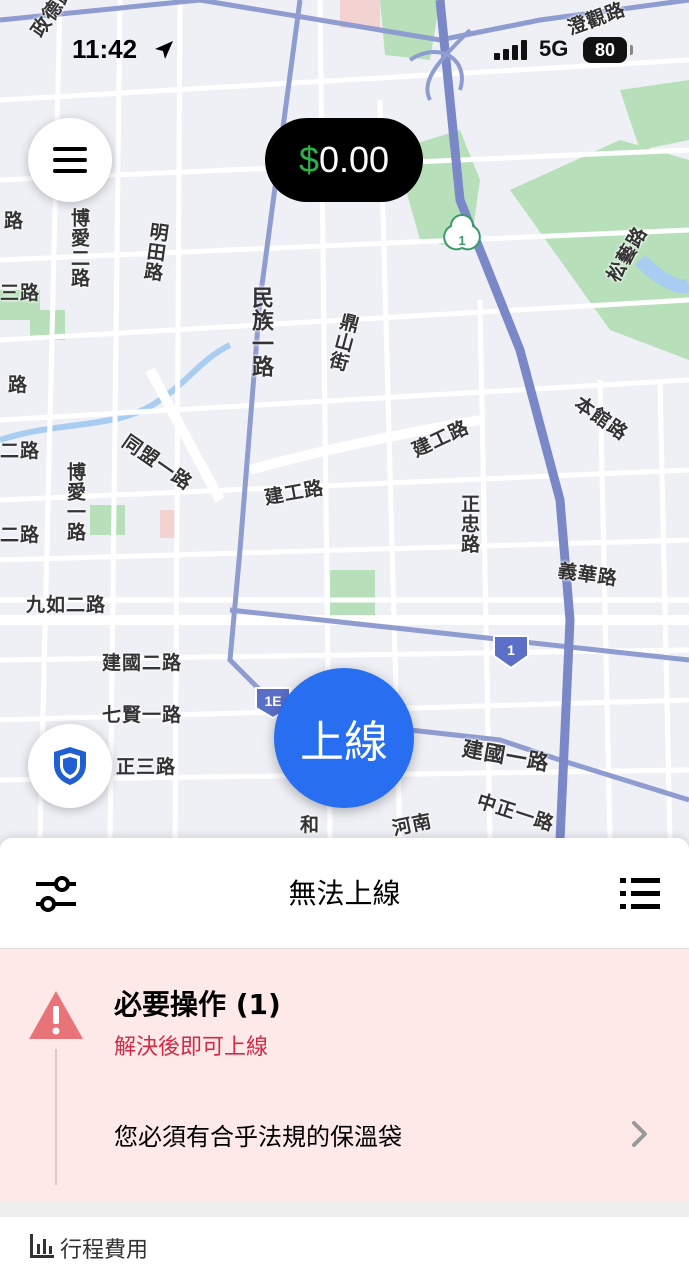 The width and height of the screenshot is (689, 1280). I want to click on map-label: 博愛一路, so click(75, 502).